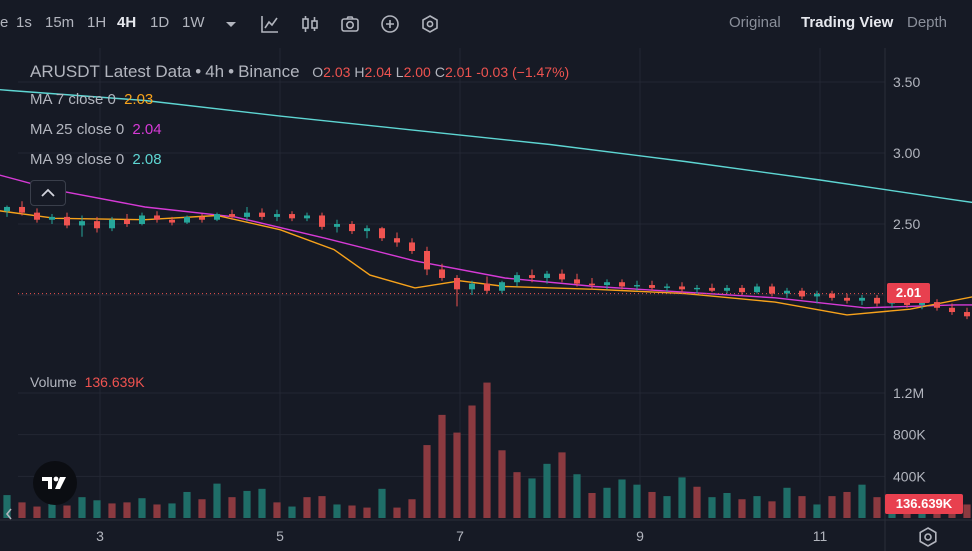 This screenshot has height=551, width=972. Describe the element at coordinates (4, 22) in the screenshot. I see `timeframe-overflow: e` at that location.